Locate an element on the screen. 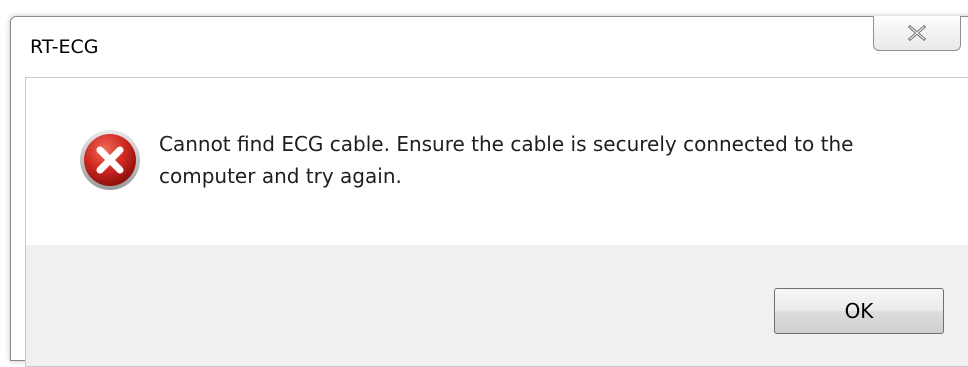  ok-button: OK is located at coordinates (859, 311).